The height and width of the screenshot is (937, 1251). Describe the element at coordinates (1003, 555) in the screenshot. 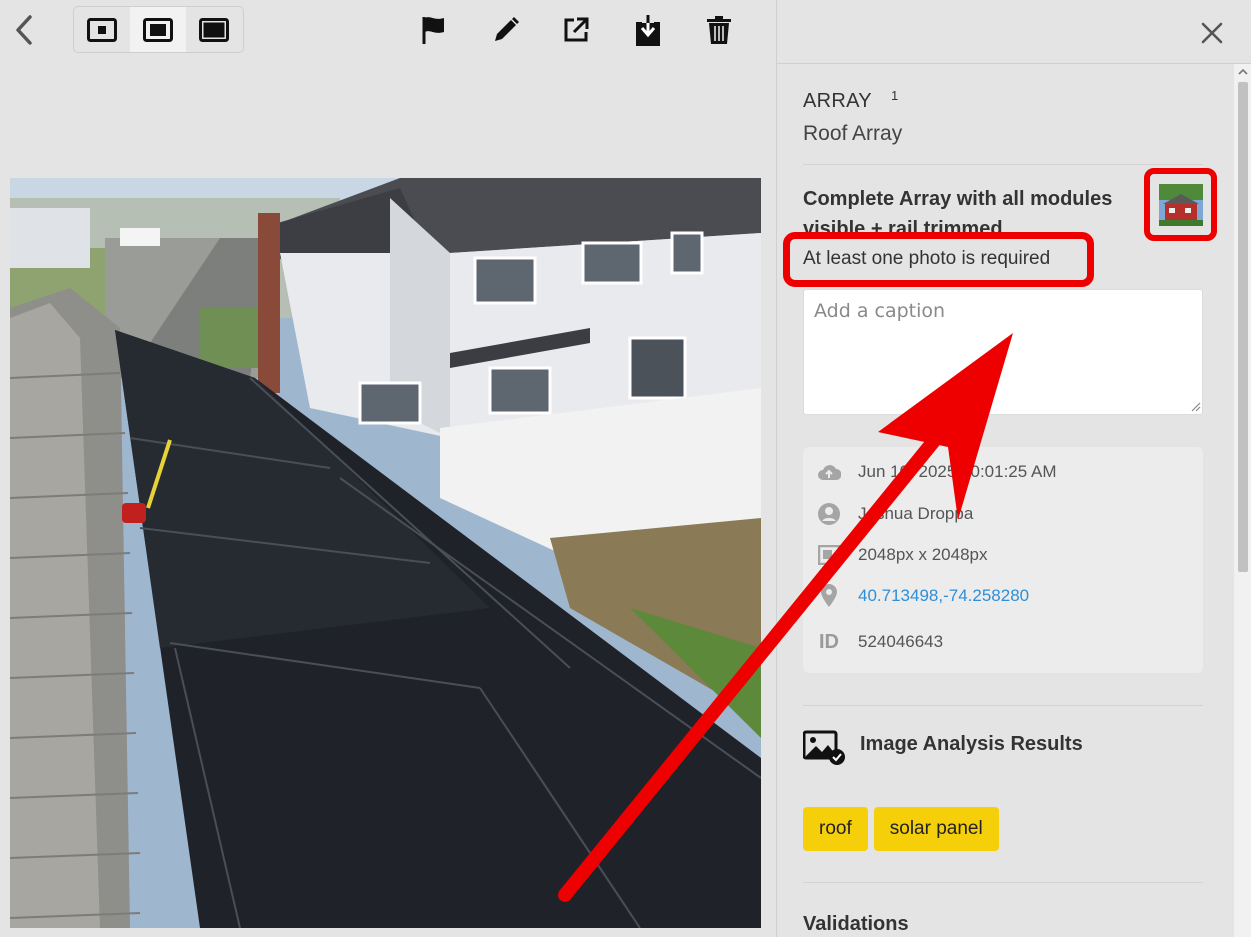

I see `meta-dimensions: 2048px x 2048px` at that location.